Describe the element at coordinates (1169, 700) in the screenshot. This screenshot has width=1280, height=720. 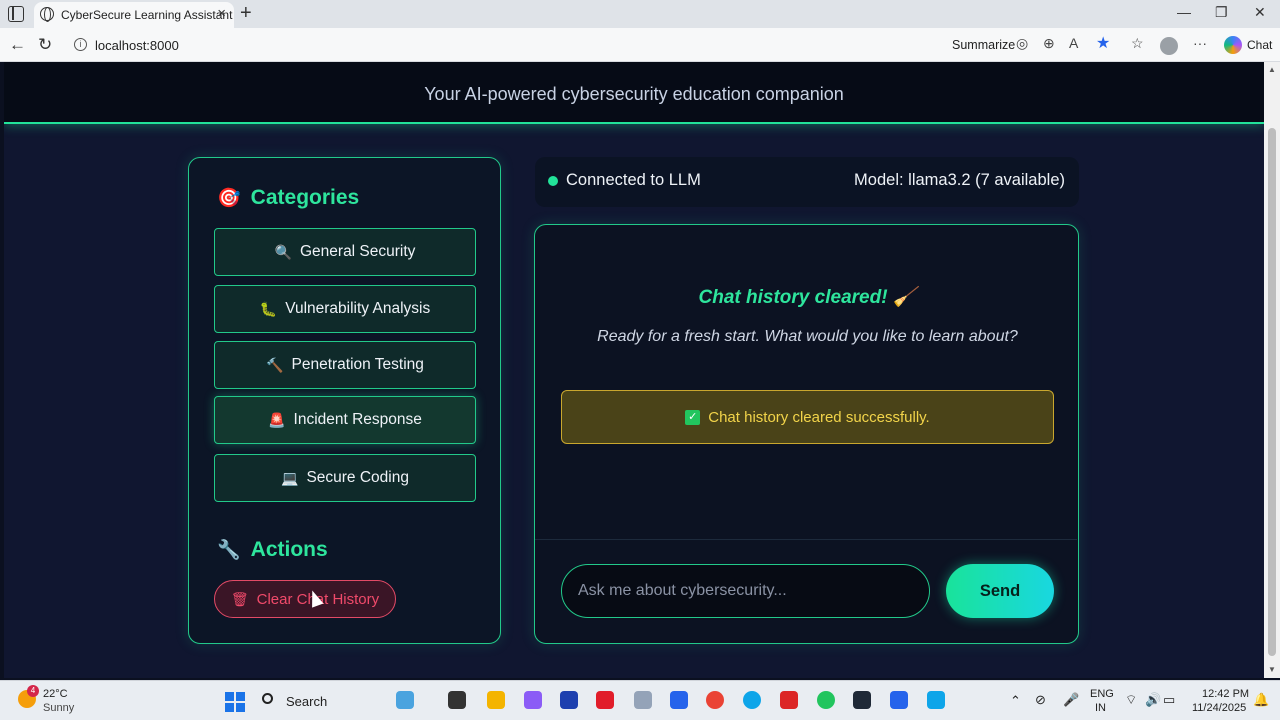
I see `battery-icon: ▭` at that location.